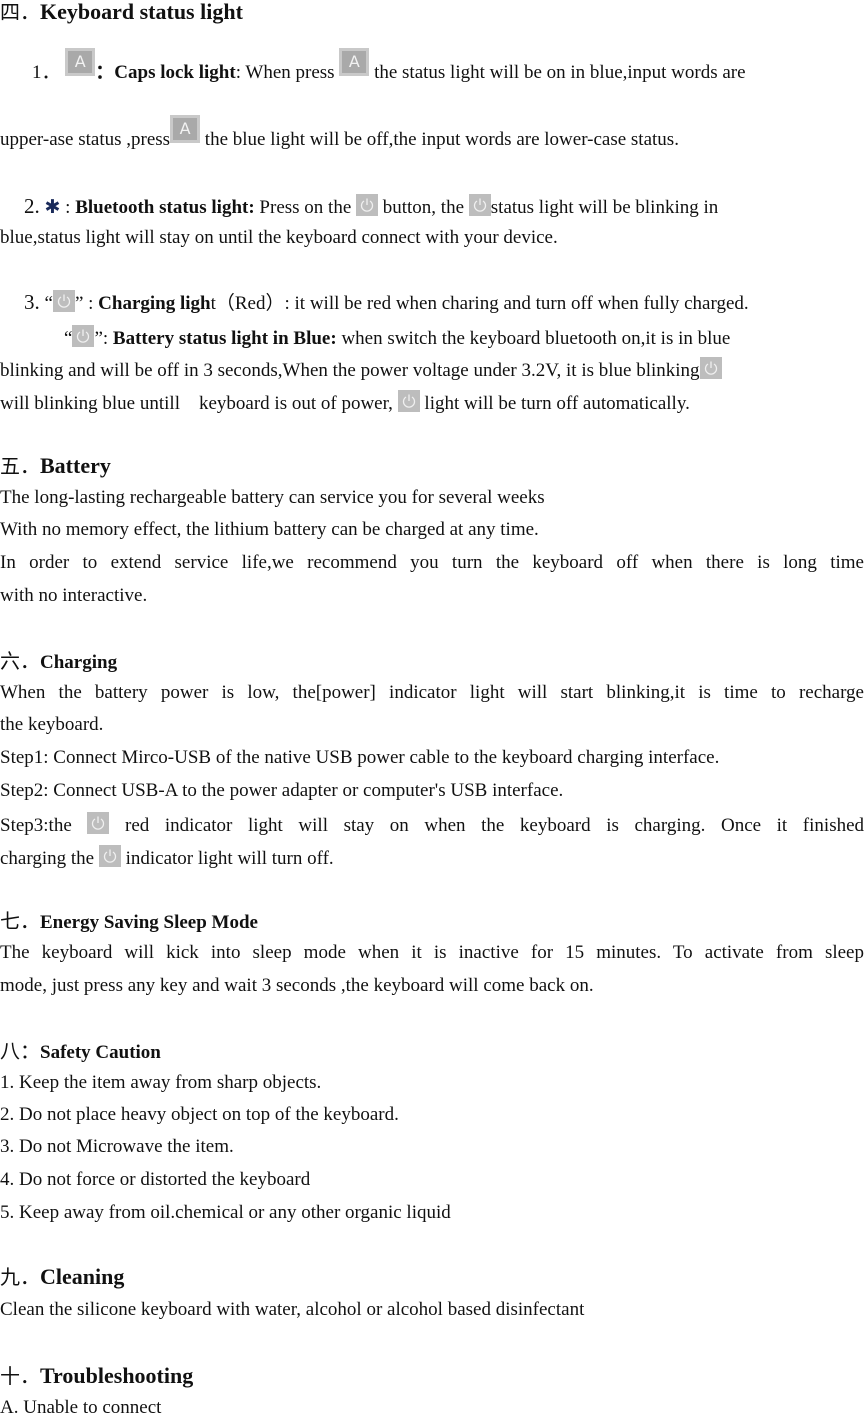  I want to click on item-number: 3., so click(32, 302).